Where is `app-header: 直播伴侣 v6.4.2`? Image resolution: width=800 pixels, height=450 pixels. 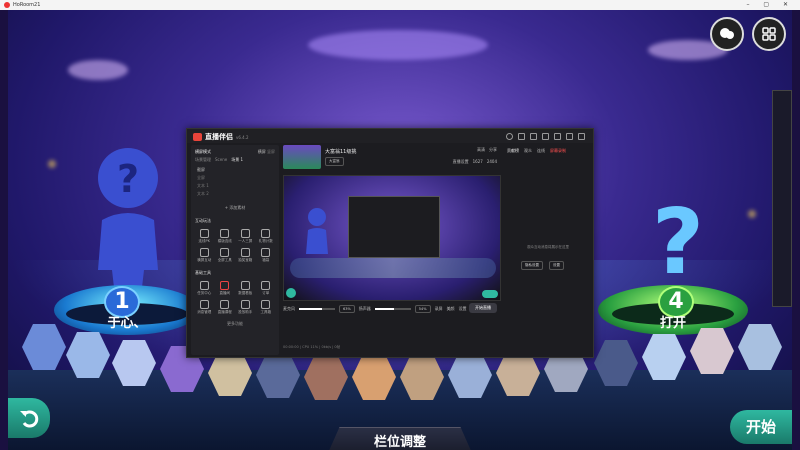
app-header: 直播伴侣 v6.4.2 is located at coordinates (390, 136).